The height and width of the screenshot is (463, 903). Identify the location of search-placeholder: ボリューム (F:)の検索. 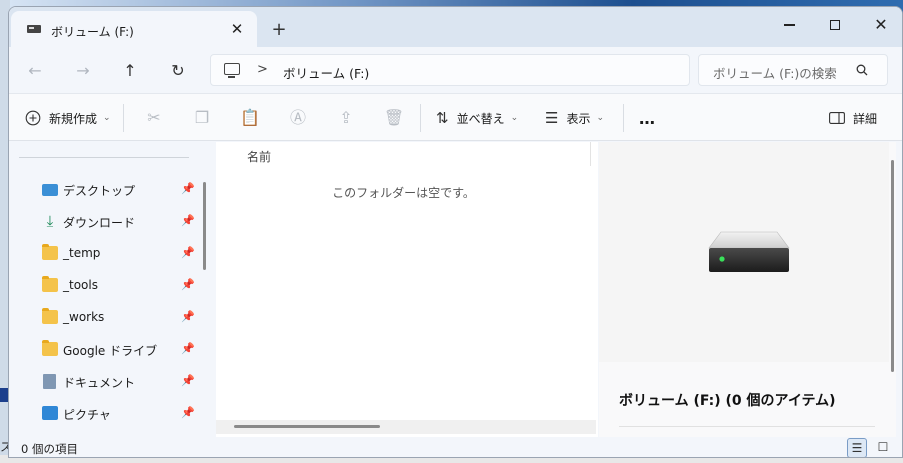
(775, 73).